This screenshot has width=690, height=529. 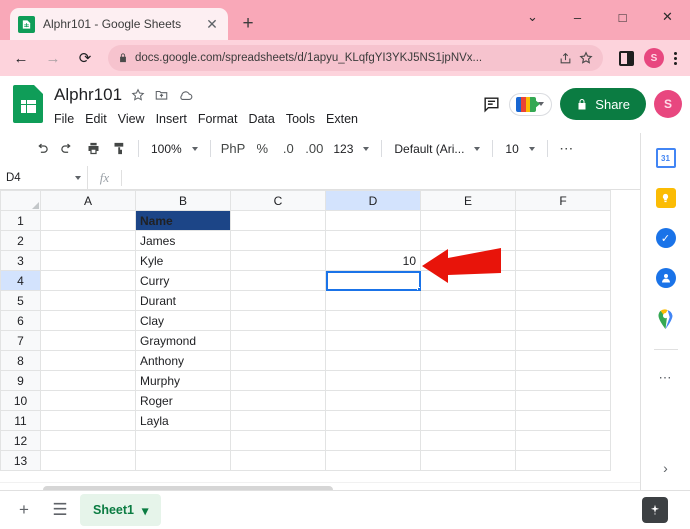 I want to click on cell-e13, so click(x=468, y=460).